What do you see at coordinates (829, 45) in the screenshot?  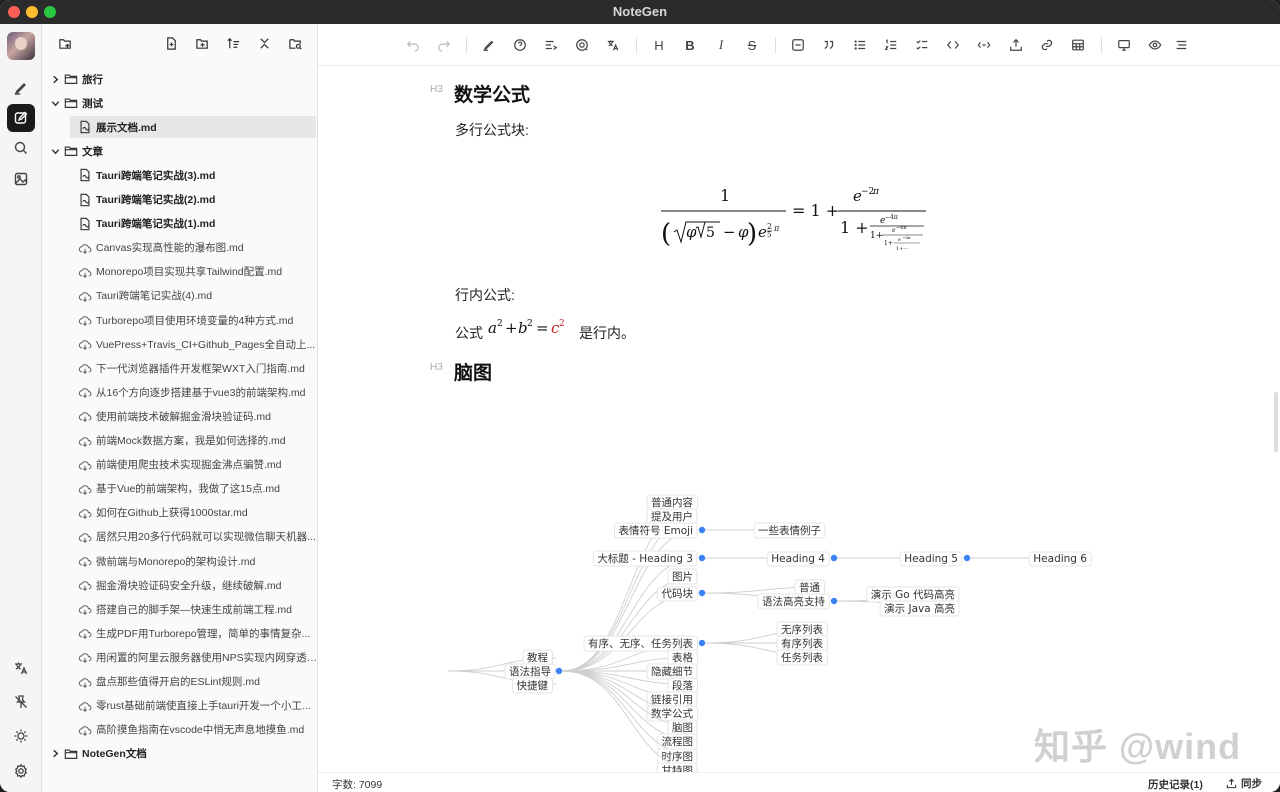 I see `quote-icon` at bounding box center [829, 45].